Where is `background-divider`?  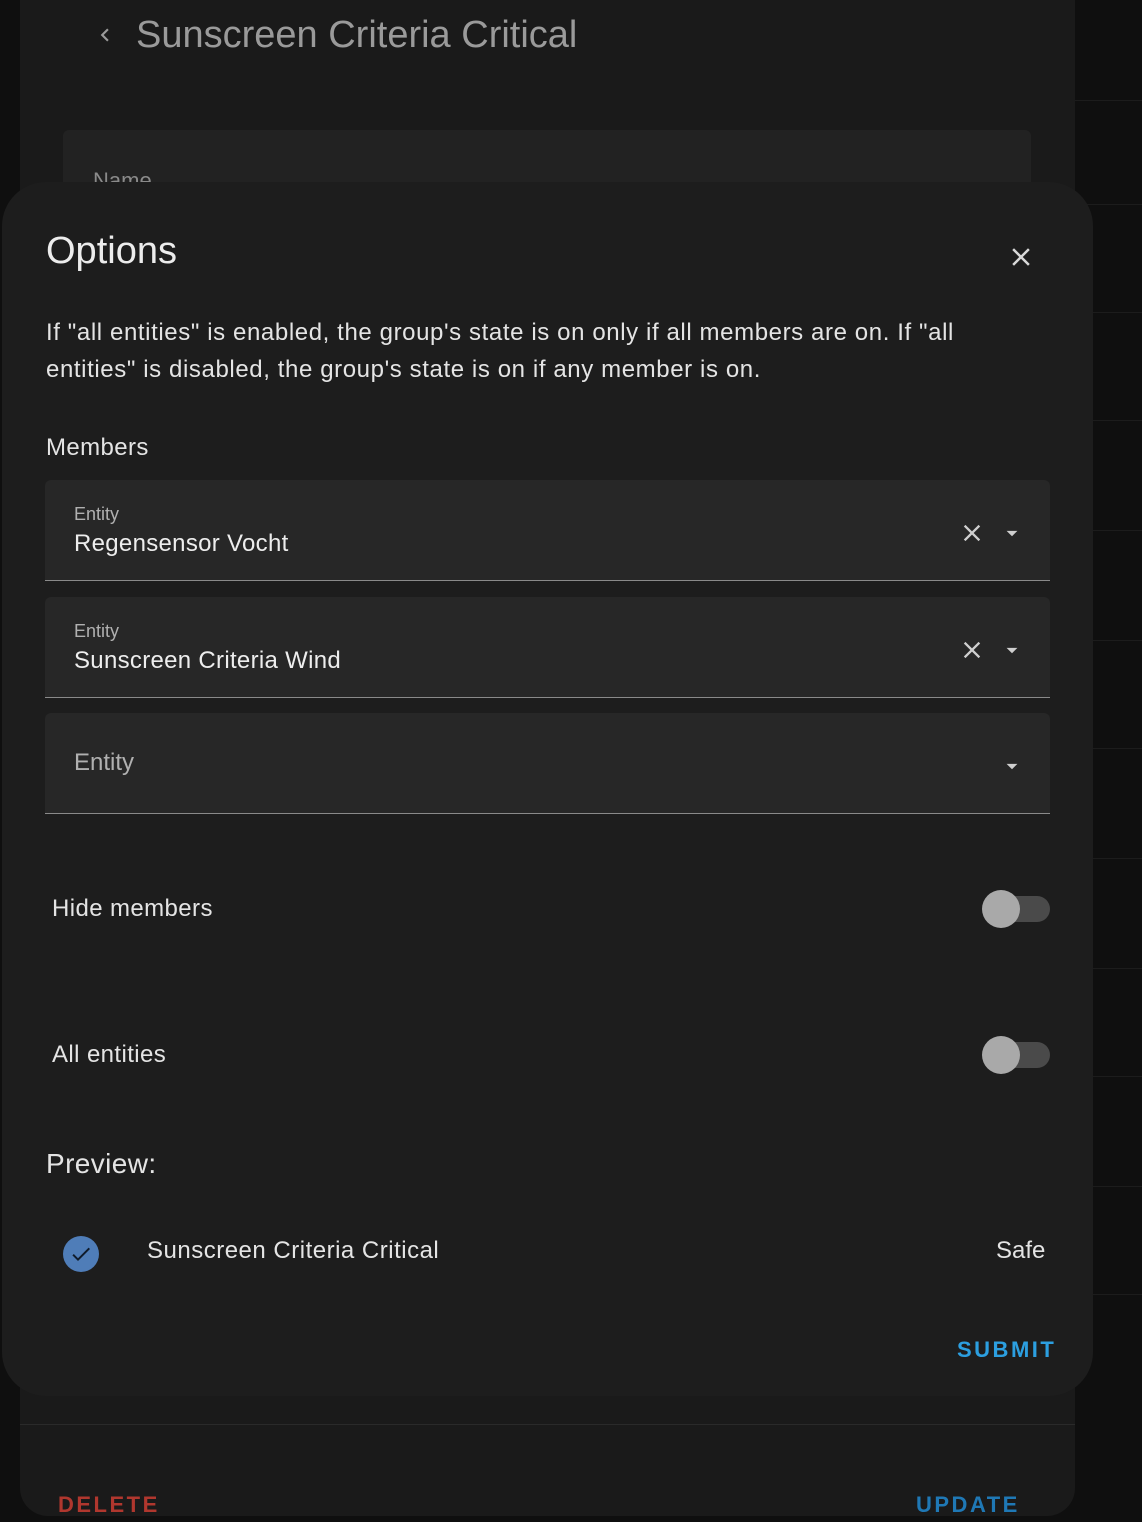 background-divider is located at coordinates (1108, 100).